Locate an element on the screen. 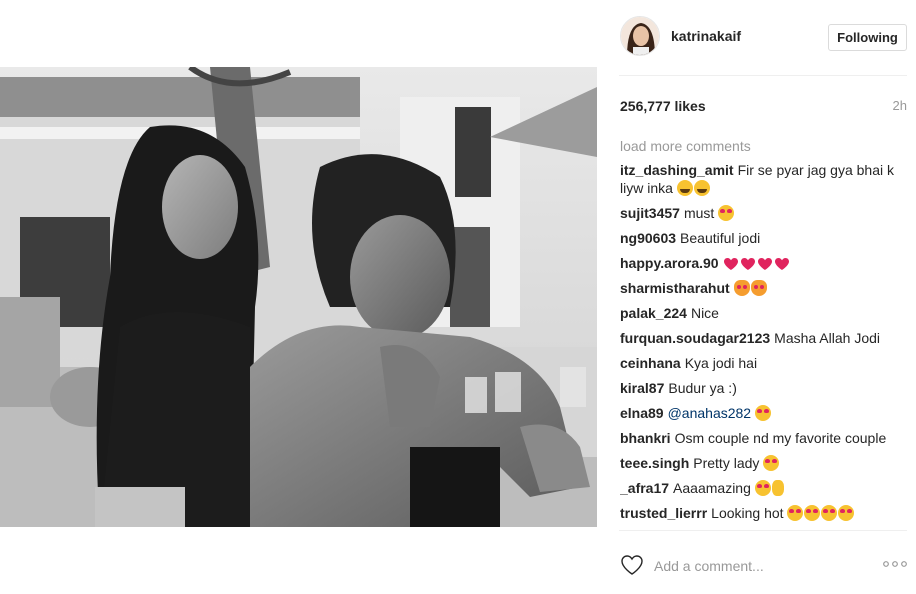 The width and height of the screenshot is (916, 594). comment-item: palak_224 Nice is located at coordinates (765, 313).